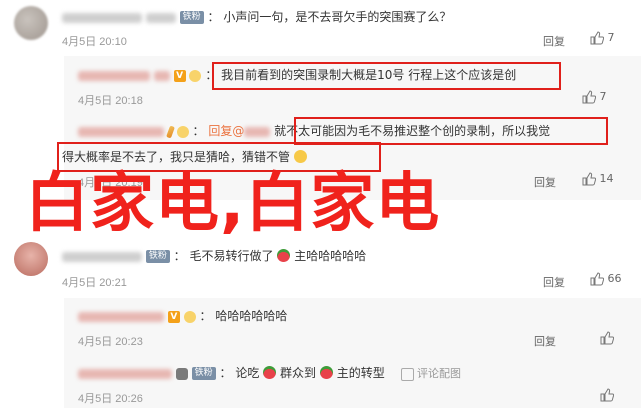 The height and width of the screenshot is (408, 641). I want to click on cat-badge-icon, so click(181, 373).